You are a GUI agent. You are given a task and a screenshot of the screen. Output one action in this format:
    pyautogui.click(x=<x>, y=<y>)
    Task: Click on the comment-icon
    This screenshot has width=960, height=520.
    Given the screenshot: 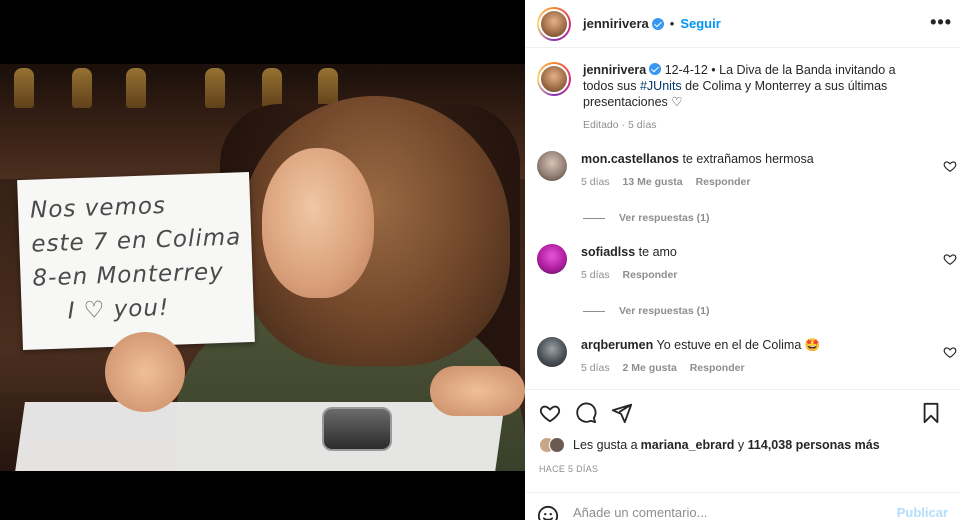 What is the action you would take?
    pyautogui.click(x=586, y=413)
    